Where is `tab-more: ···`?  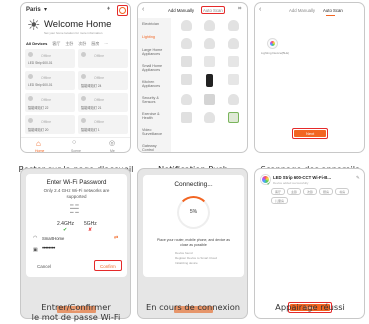 tab-more: ··· is located at coordinates (106, 44).